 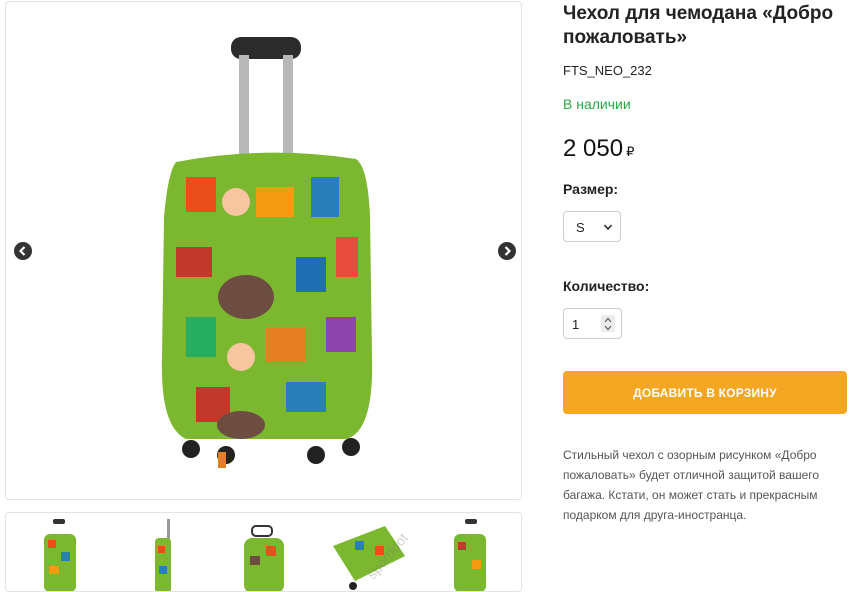 What do you see at coordinates (593, 148) in the screenshot?
I see `price-value: 2 050` at bounding box center [593, 148].